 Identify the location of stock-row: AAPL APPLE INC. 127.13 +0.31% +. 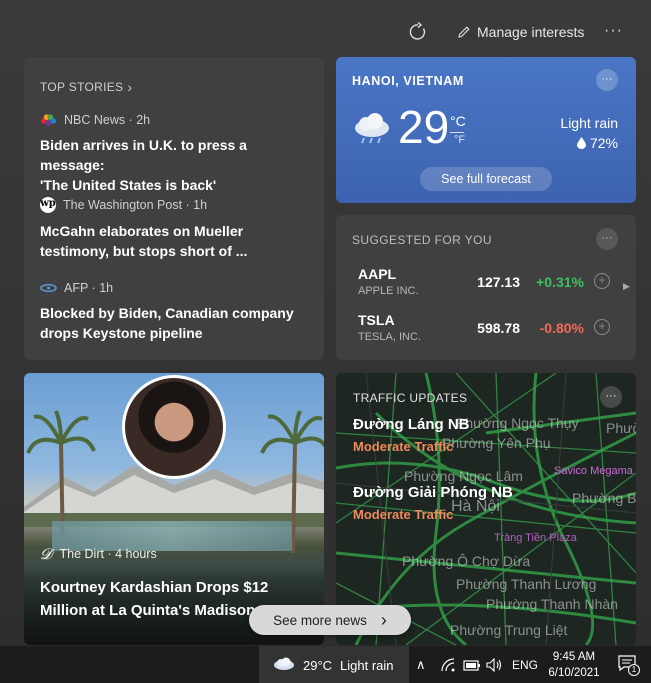
(488, 286).